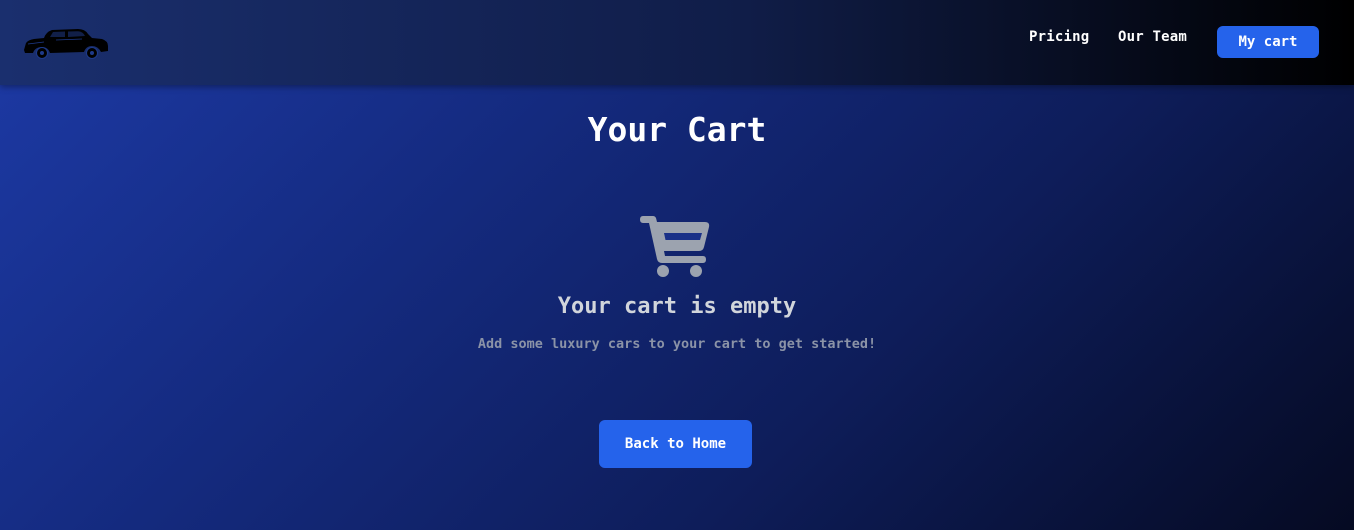 The height and width of the screenshot is (530, 1354). Describe the element at coordinates (1152, 37) in the screenshot. I see `nav-link-our-team: Our Team` at that location.